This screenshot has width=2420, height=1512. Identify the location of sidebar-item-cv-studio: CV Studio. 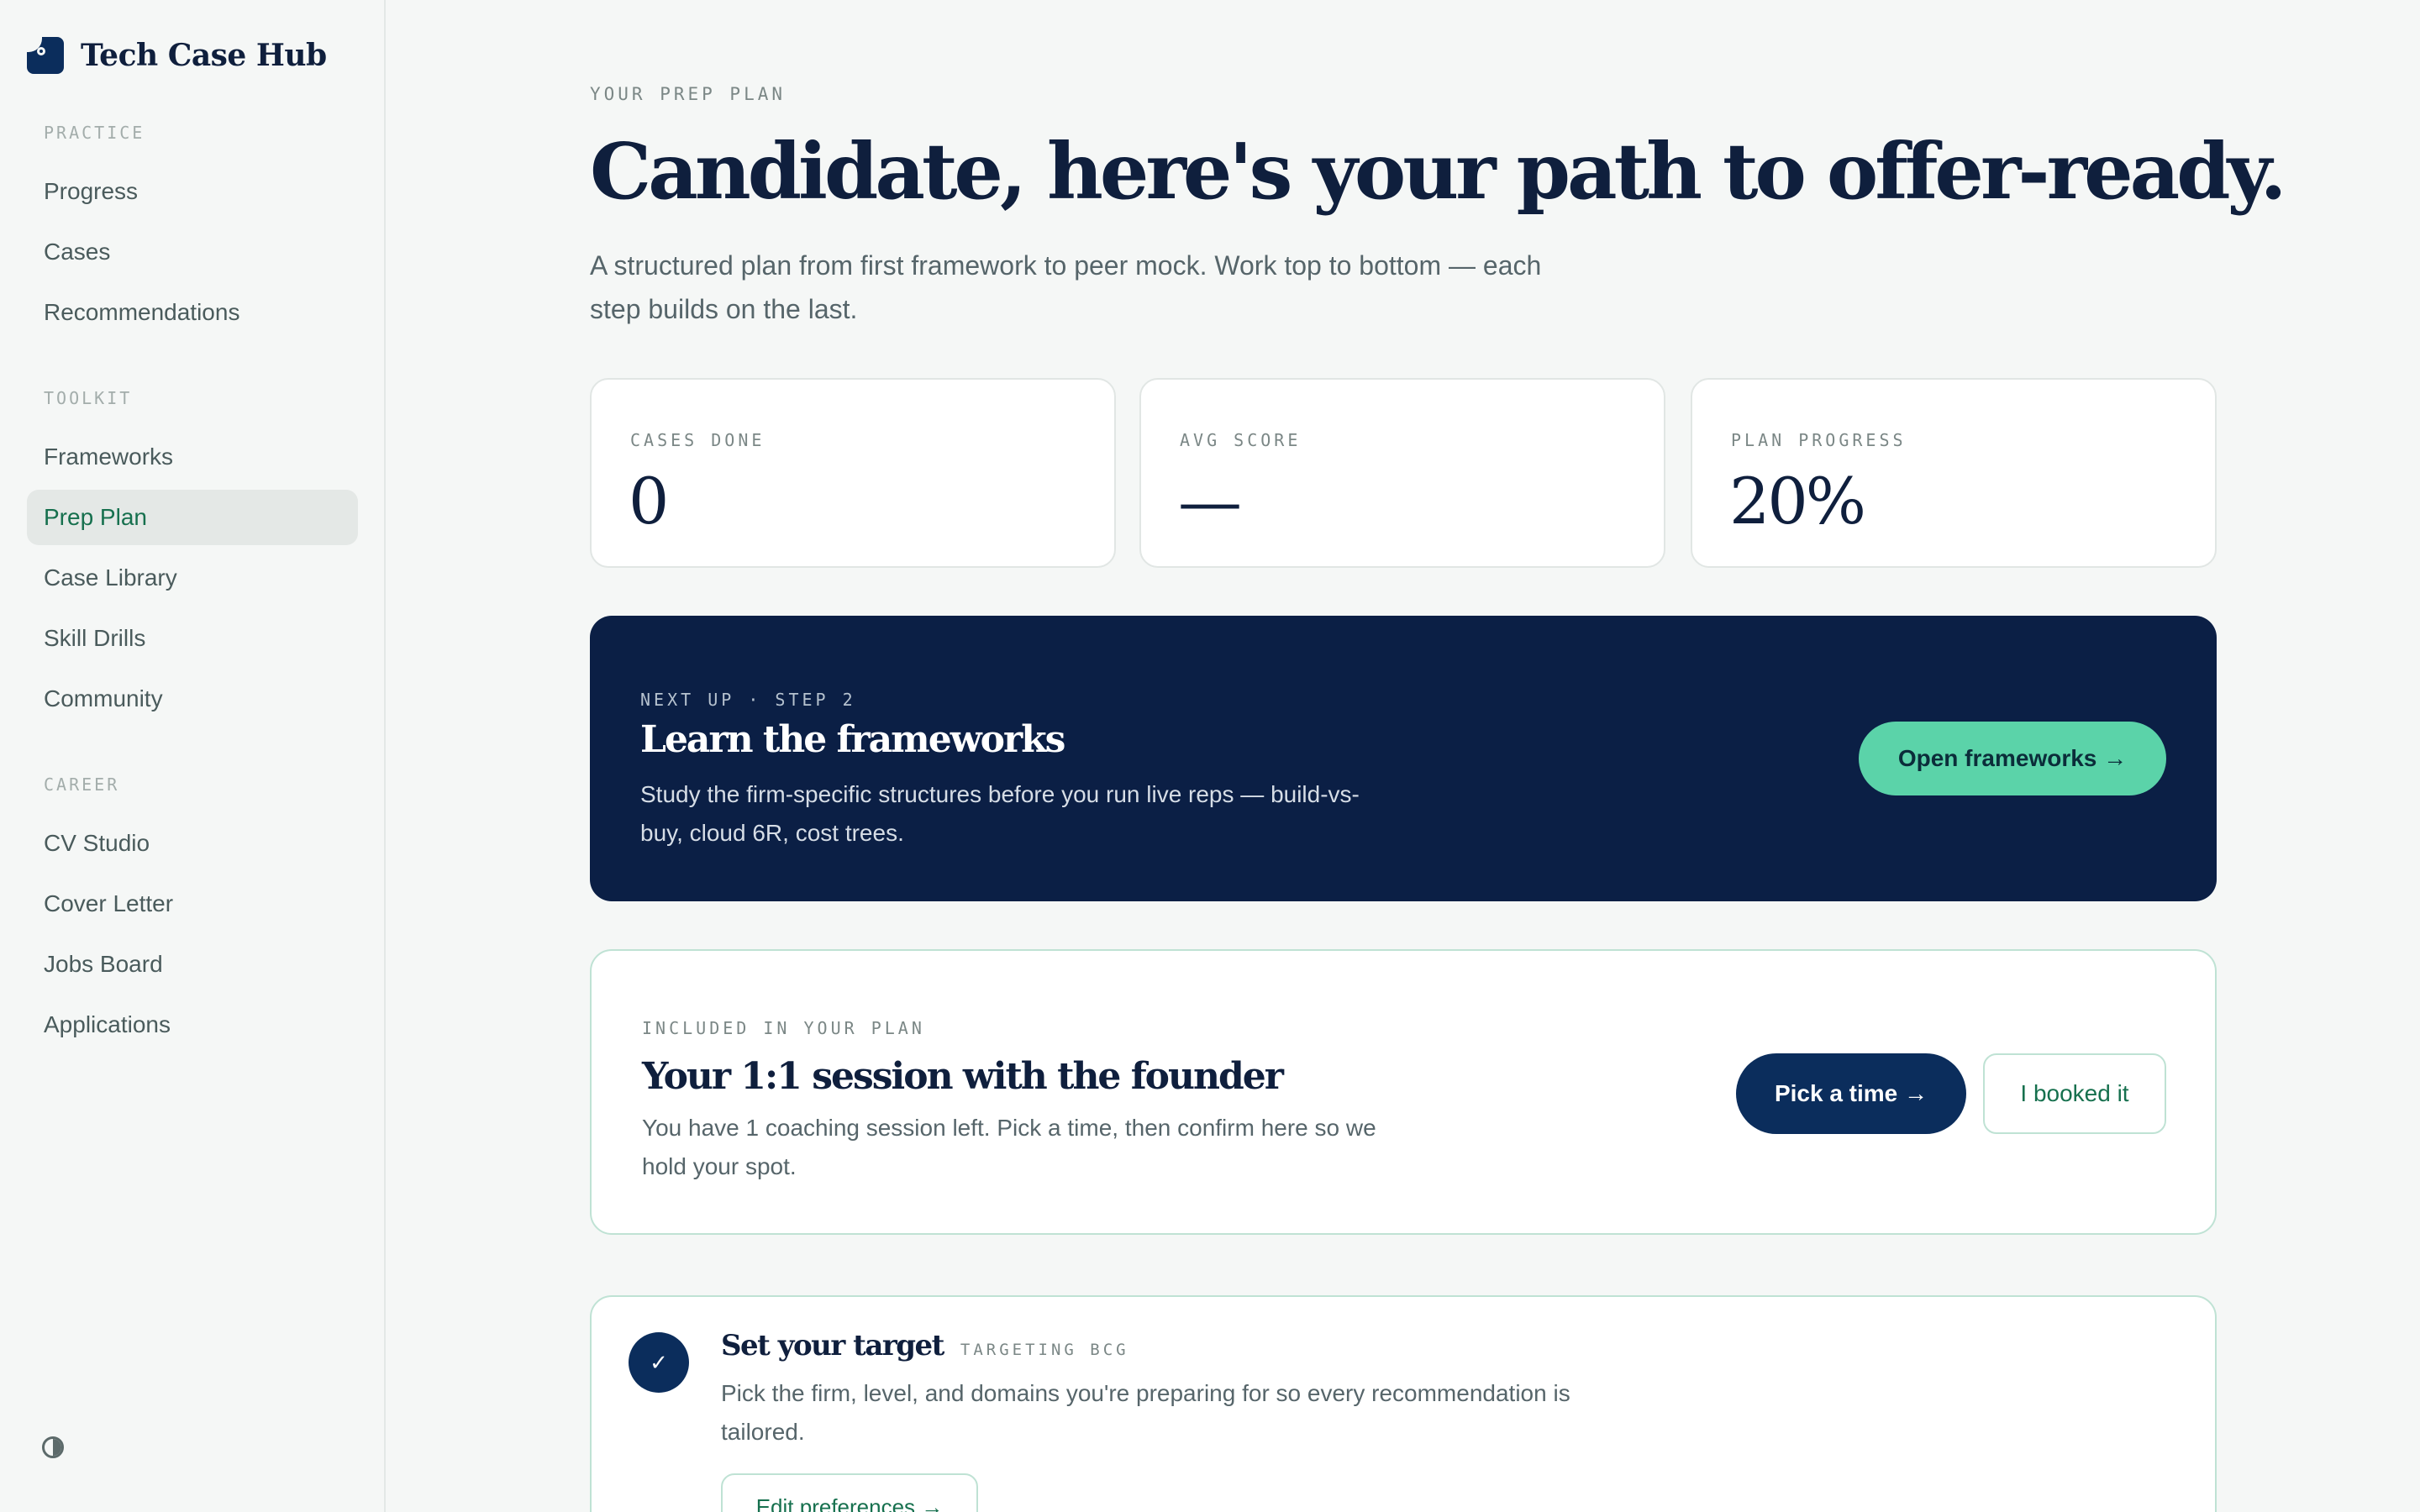
(192, 843).